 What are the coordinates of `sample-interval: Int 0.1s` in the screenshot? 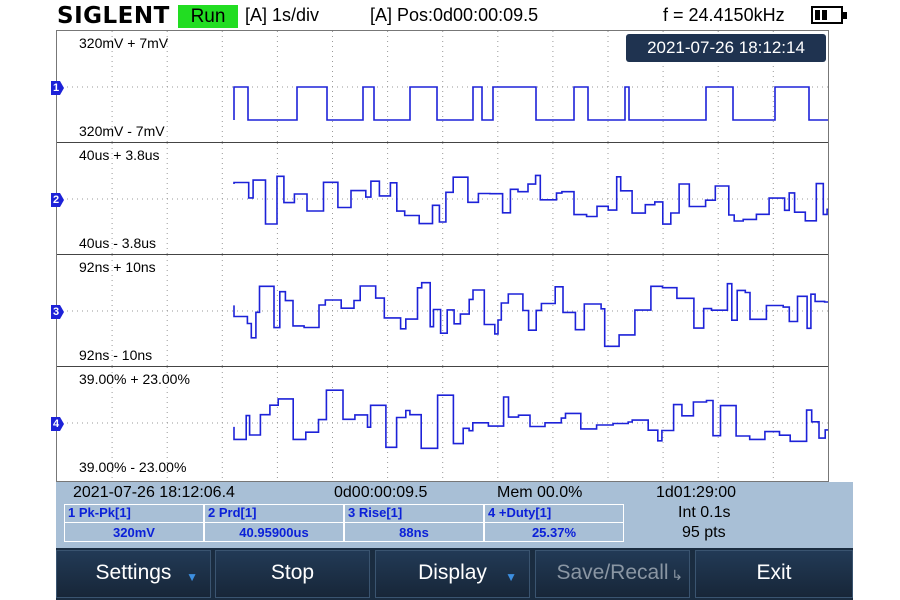 It's located at (704, 512).